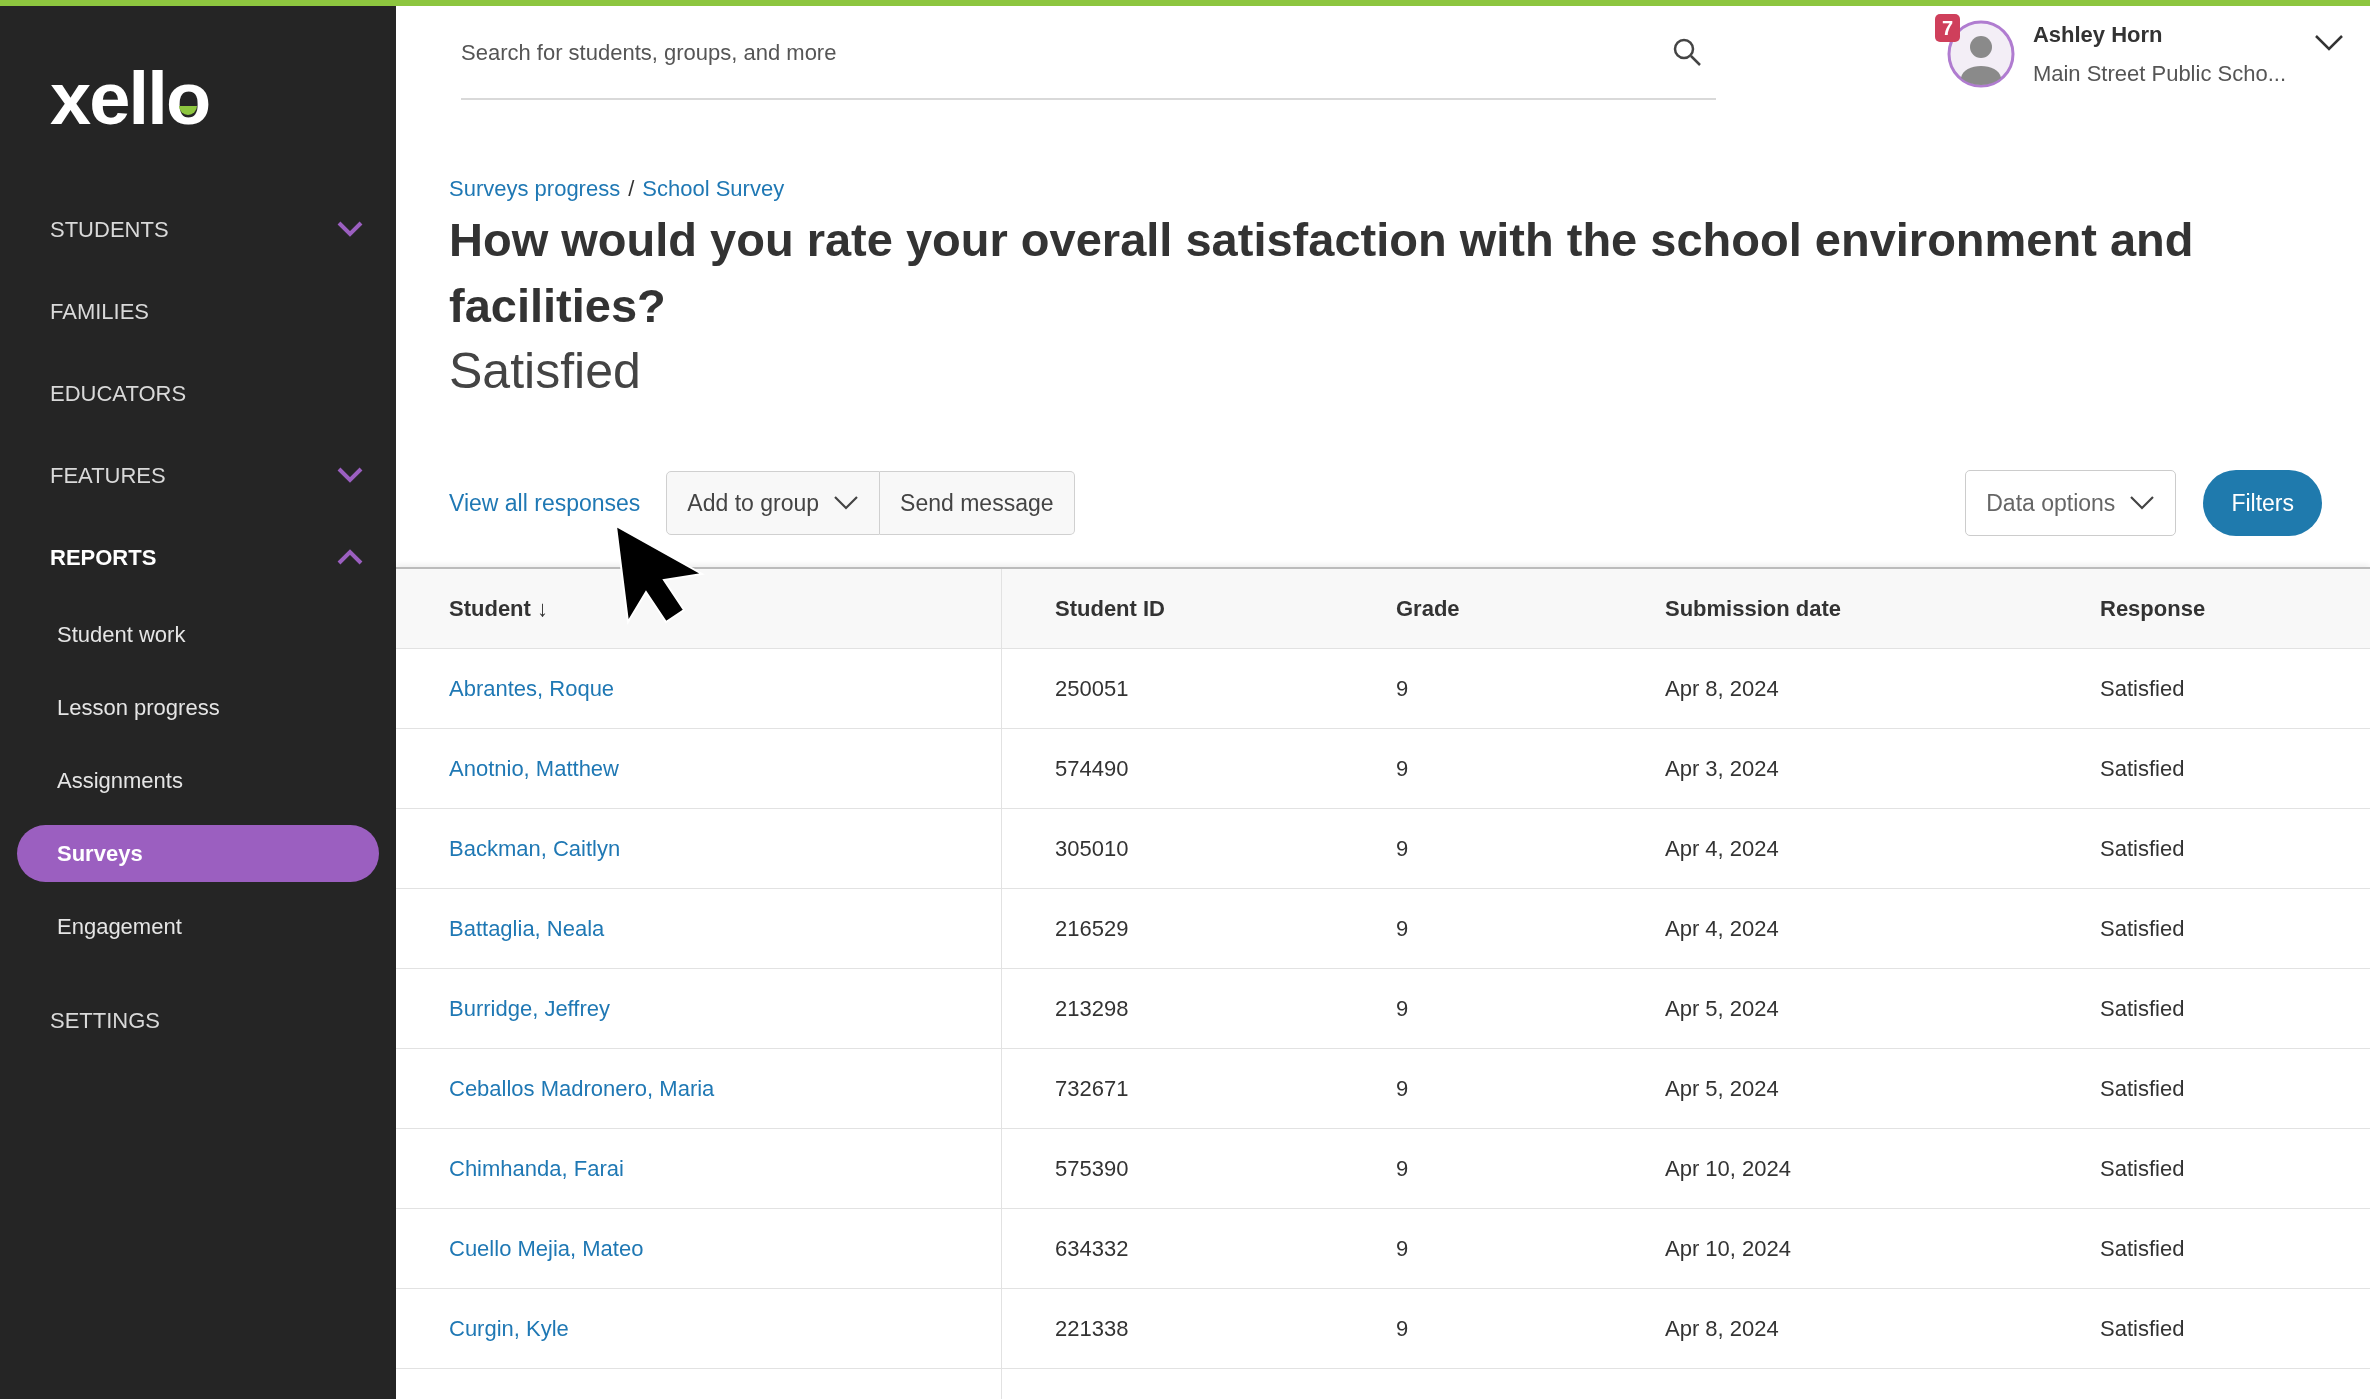 Image resolution: width=2370 pixels, height=1399 pixels. What do you see at coordinates (198, 780) in the screenshot?
I see `sidebar-item: Assignments` at bounding box center [198, 780].